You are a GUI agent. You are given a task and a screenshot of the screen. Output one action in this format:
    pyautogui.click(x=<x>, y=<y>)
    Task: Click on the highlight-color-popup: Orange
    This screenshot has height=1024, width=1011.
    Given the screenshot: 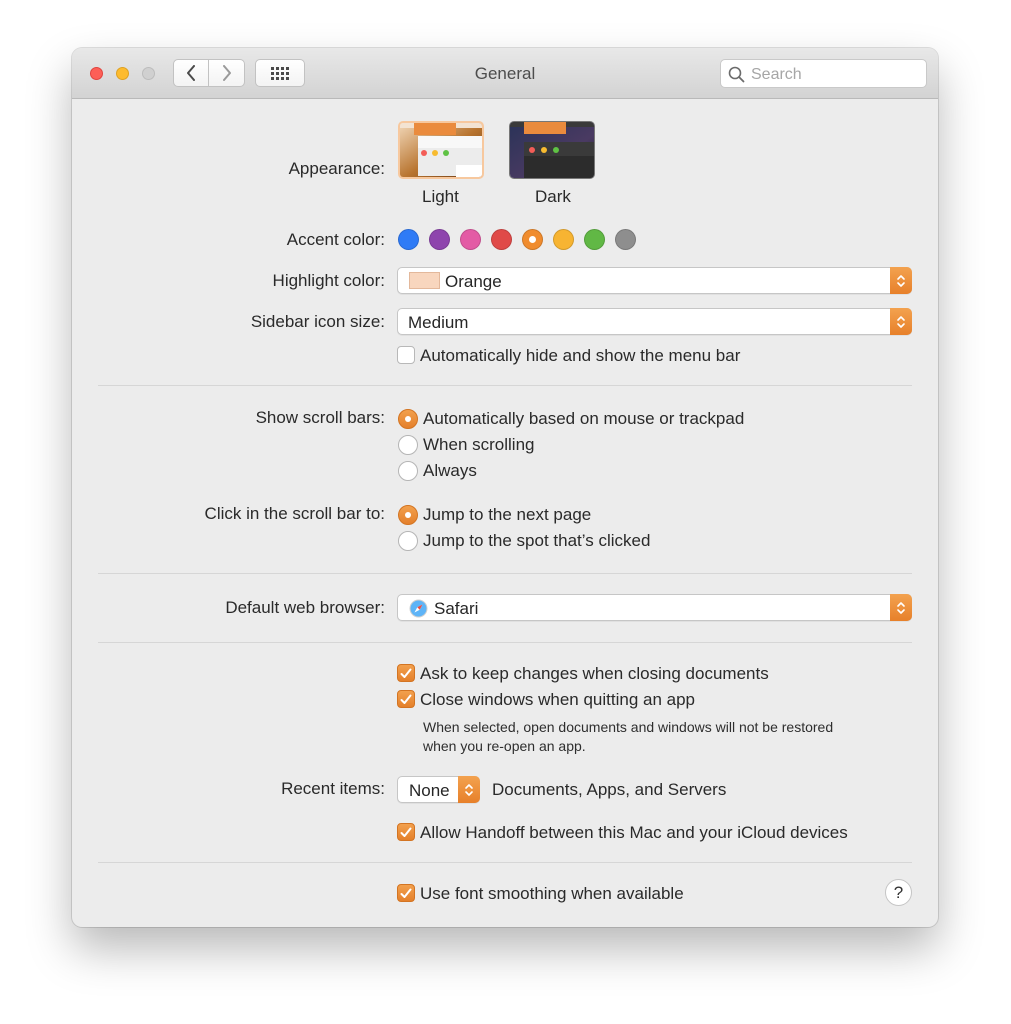 What is the action you would take?
    pyautogui.click(x=654, y=280)
    